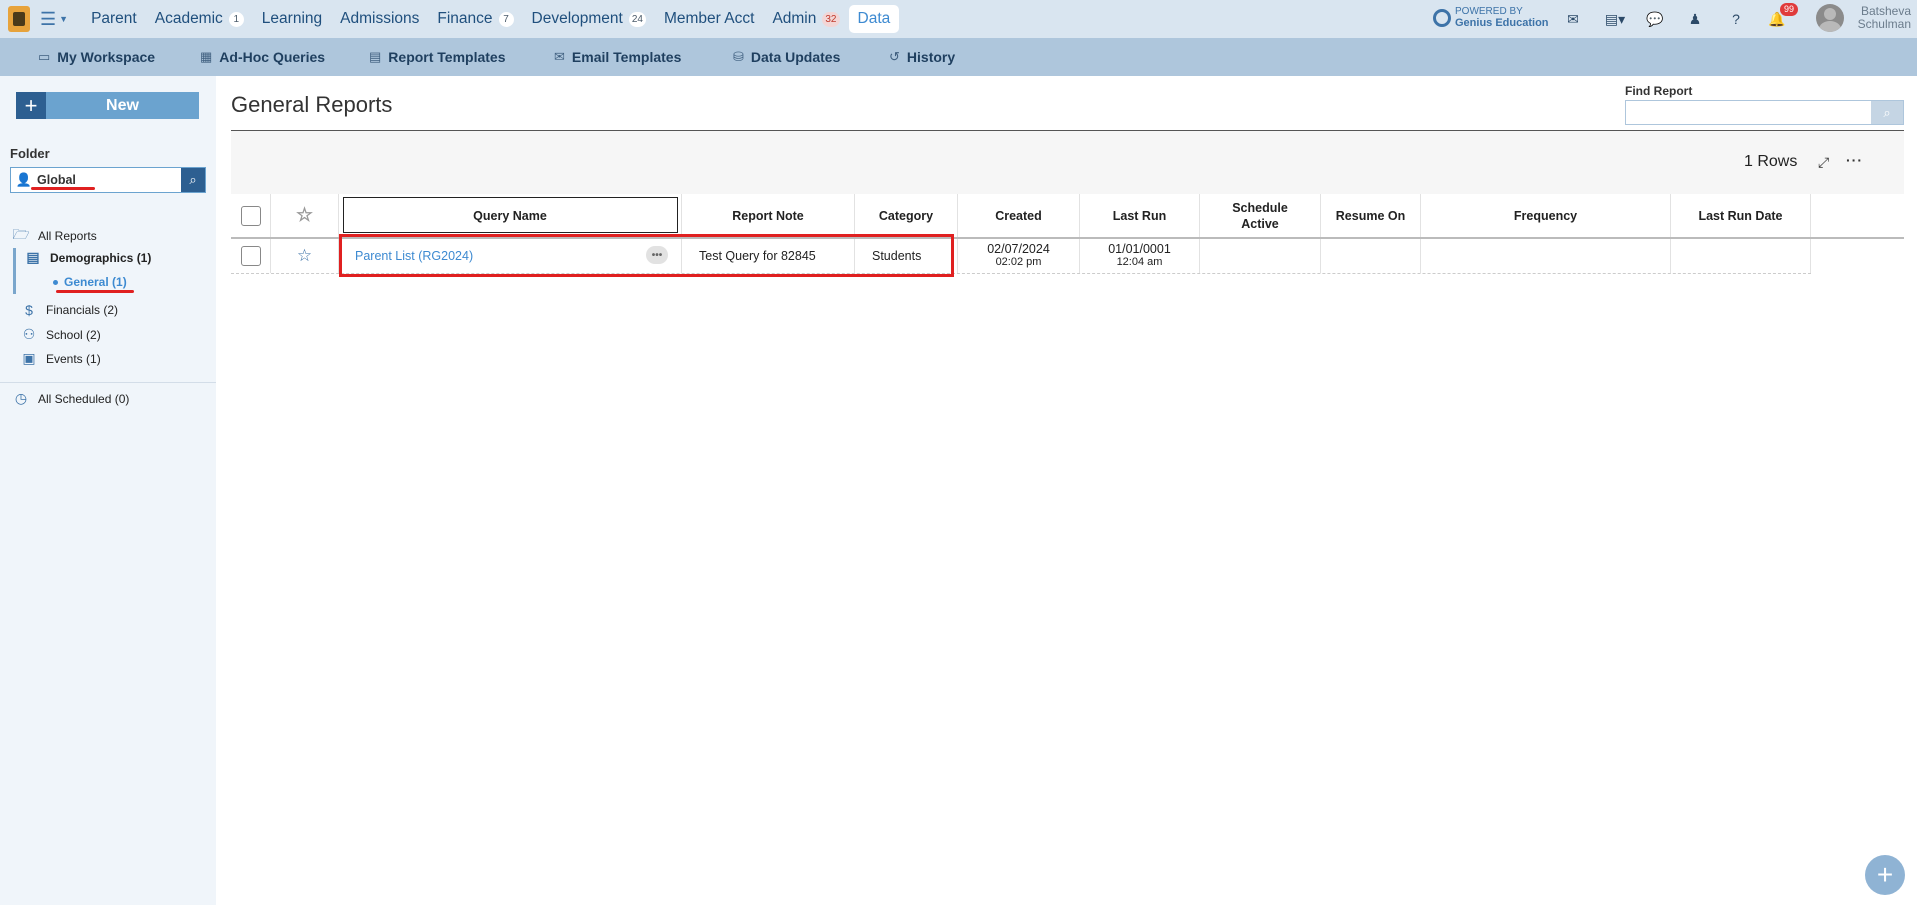 The height and width of the screenshot is (905, 1917). I want to click on subnav-ad-hoc-queries: ▦ Ad-Hoc Queries, so click(262, 57).